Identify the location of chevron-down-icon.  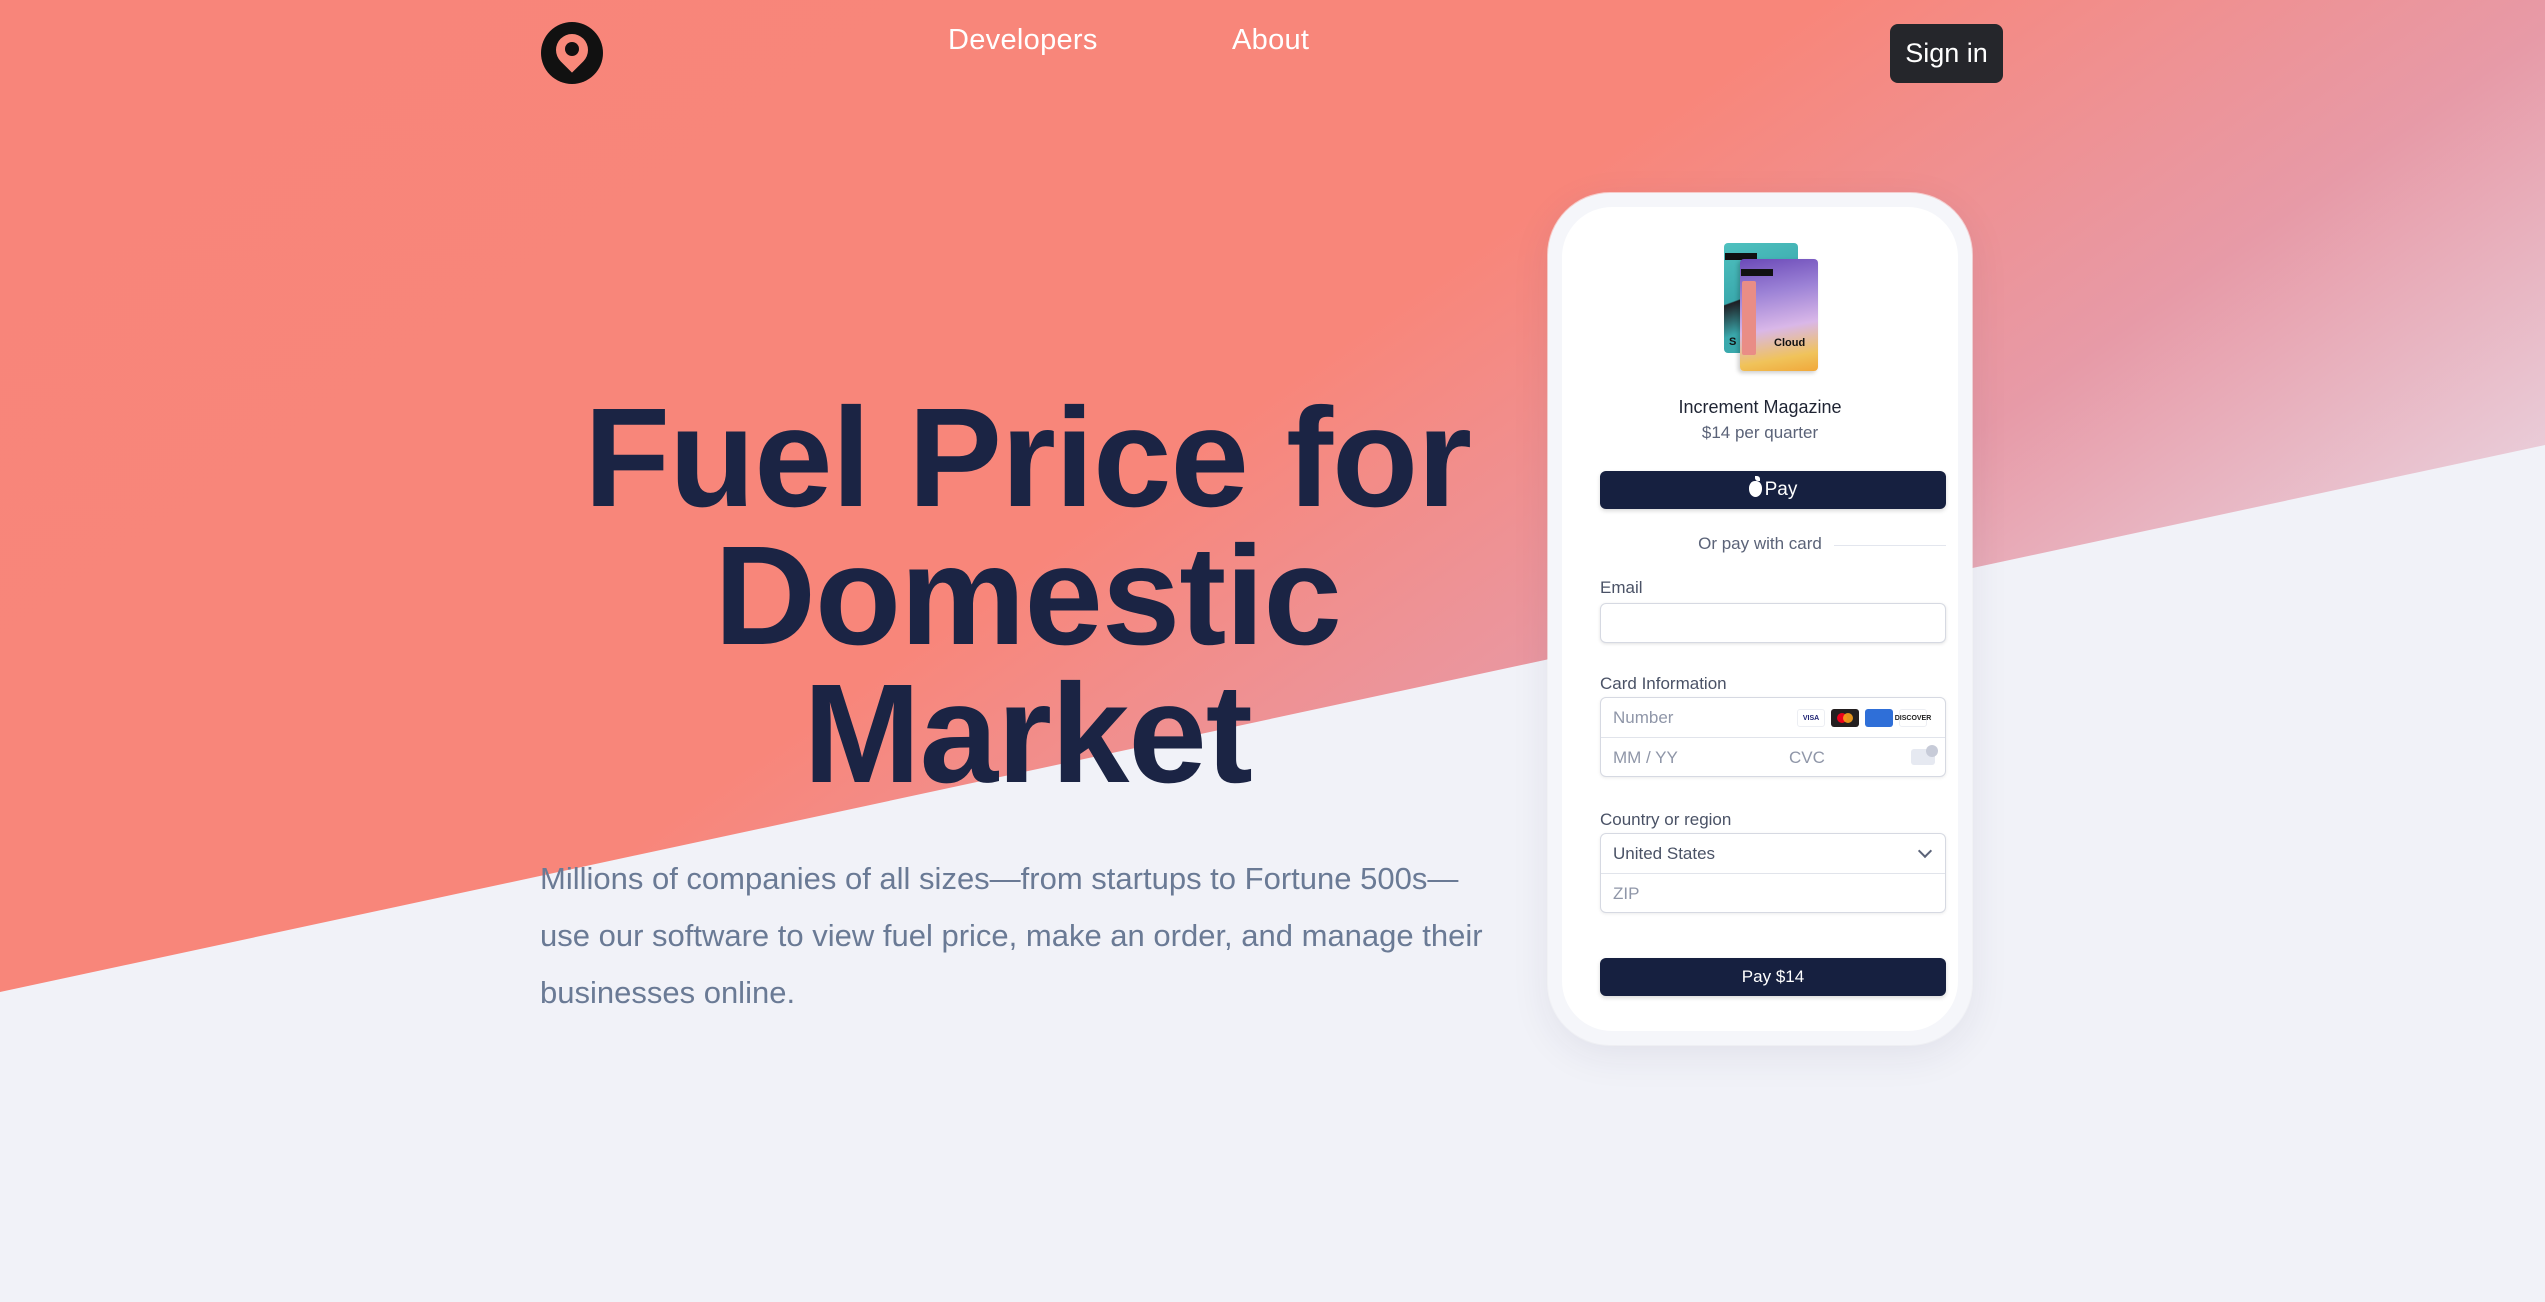
(1925, 851).